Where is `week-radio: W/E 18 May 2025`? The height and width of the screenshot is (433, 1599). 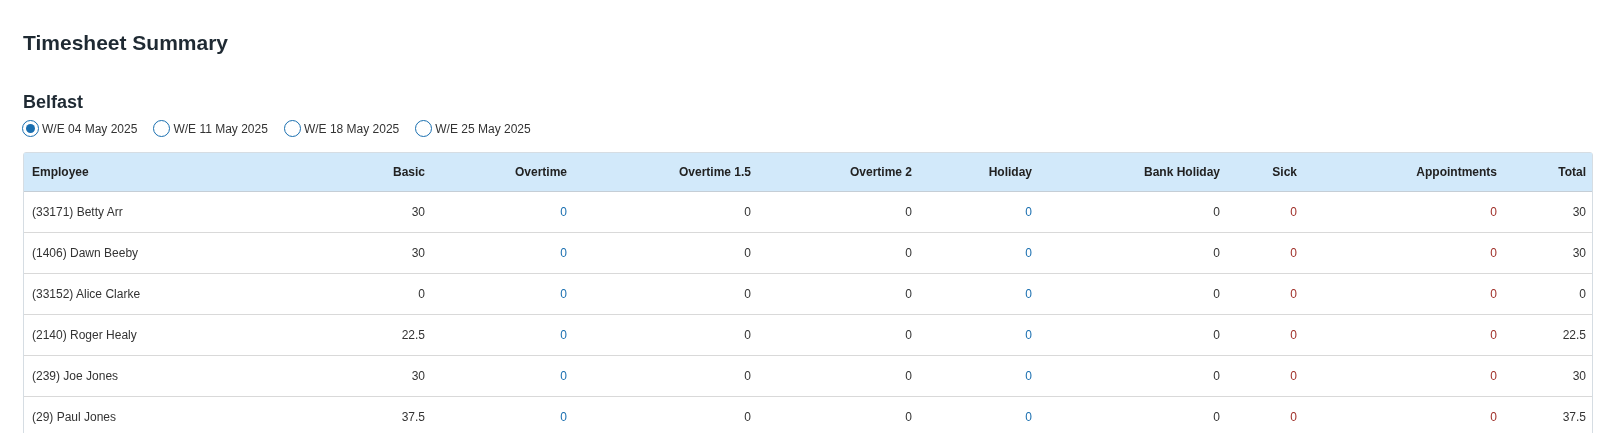
week-radio: W/E 18 May 2025 is located at coordinates (341, 128).